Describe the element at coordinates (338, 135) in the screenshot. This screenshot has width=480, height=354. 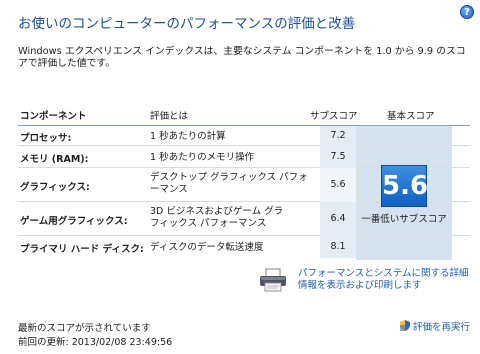
I see `subscore-processor: 7.2` at that location.